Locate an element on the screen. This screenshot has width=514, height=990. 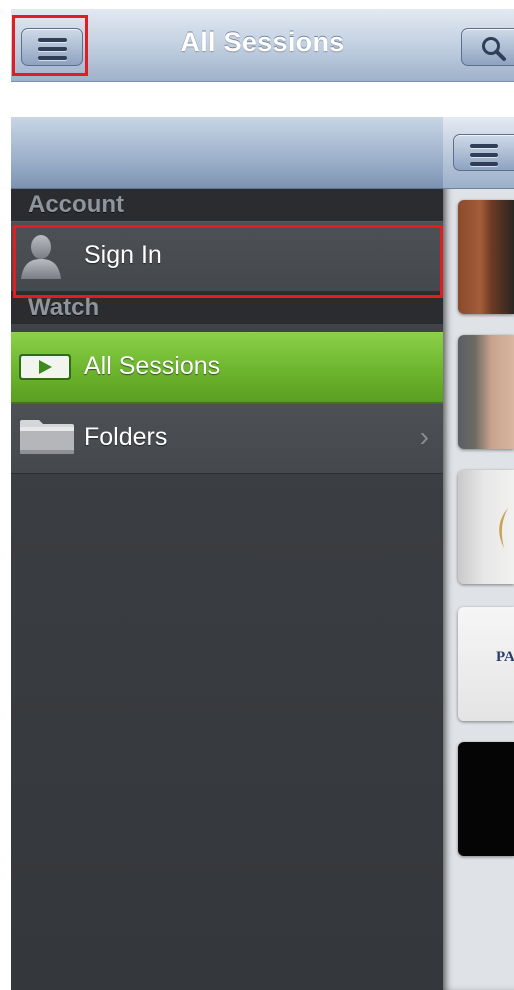
chevron-right-icon: › is located at coordinates (424, 436).